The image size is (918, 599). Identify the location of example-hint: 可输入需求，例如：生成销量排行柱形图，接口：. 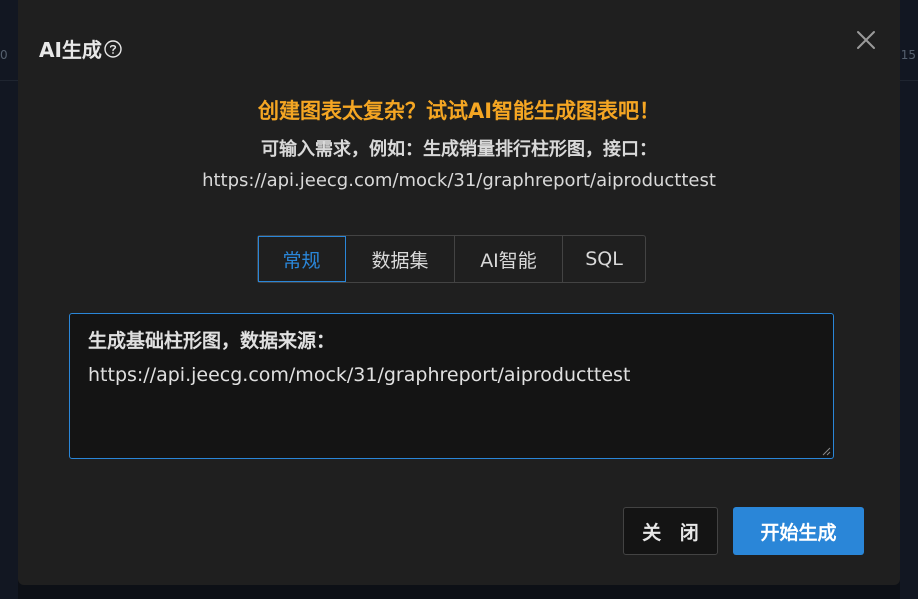
(459, 149).